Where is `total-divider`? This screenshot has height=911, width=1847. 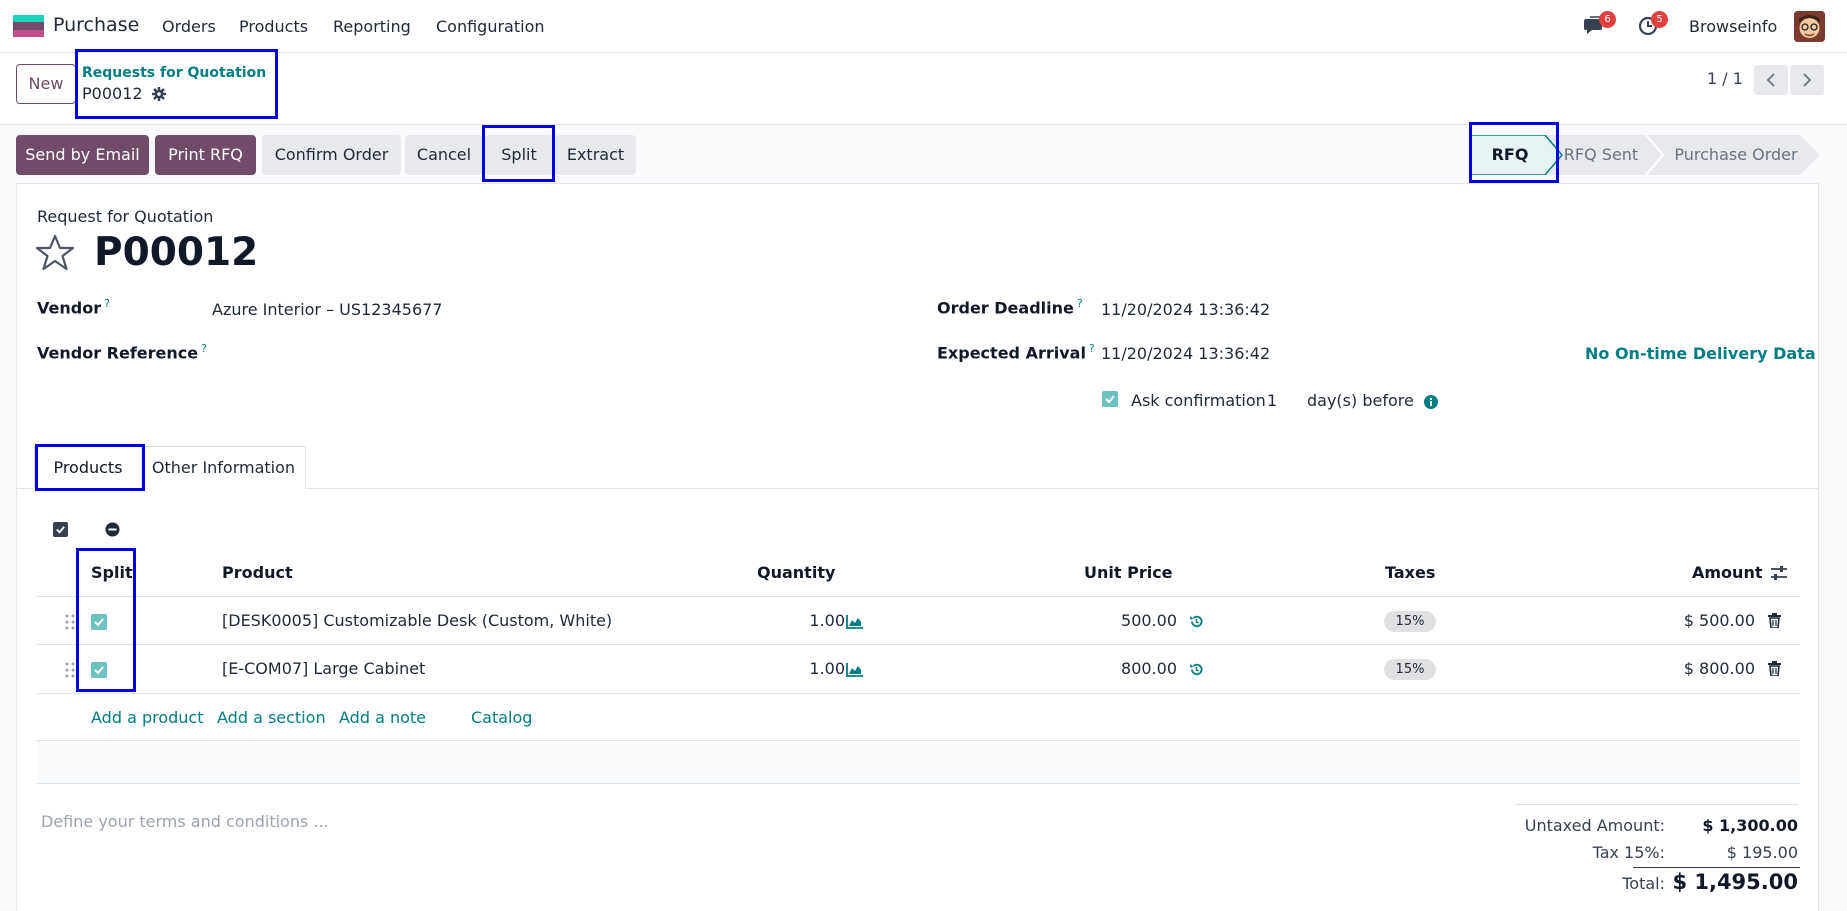 total-divider is located at coordinates (1716, 867).